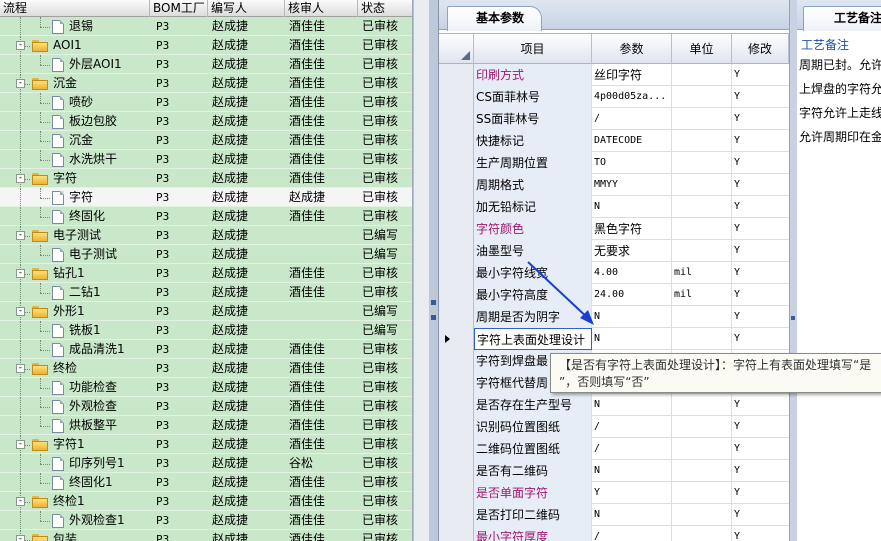 This screenshot has height=541, width=881. I want to click on param-item-cell: 最小字符线宽, so click(533, 273).